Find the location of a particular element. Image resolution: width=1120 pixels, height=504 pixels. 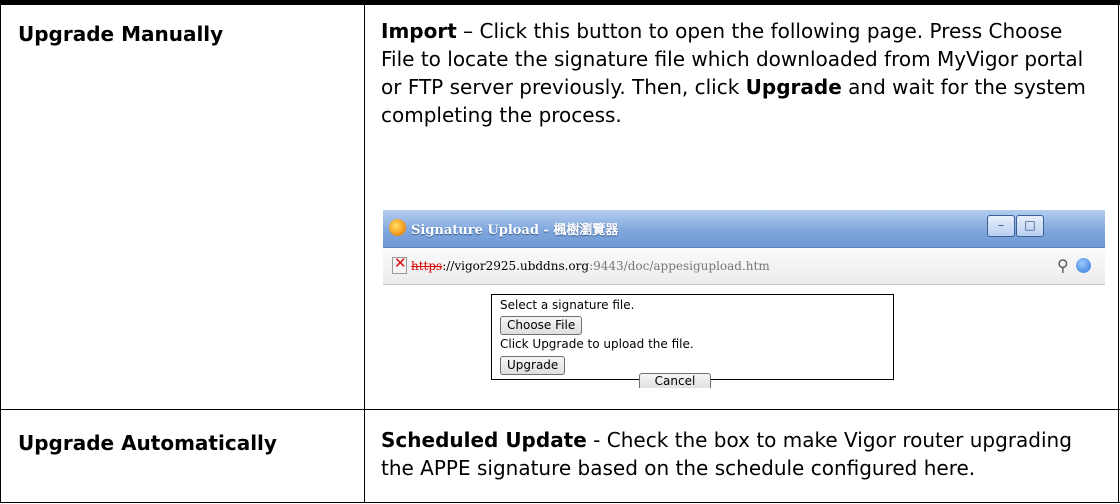

zoom-icon: ⚲ is located at coordinates (1063, 265).